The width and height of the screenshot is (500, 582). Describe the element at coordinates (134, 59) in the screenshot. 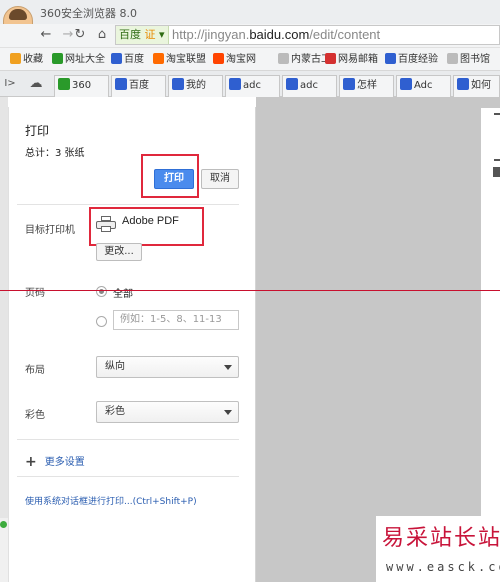

I see `bookmark-label: 百度` at that location.